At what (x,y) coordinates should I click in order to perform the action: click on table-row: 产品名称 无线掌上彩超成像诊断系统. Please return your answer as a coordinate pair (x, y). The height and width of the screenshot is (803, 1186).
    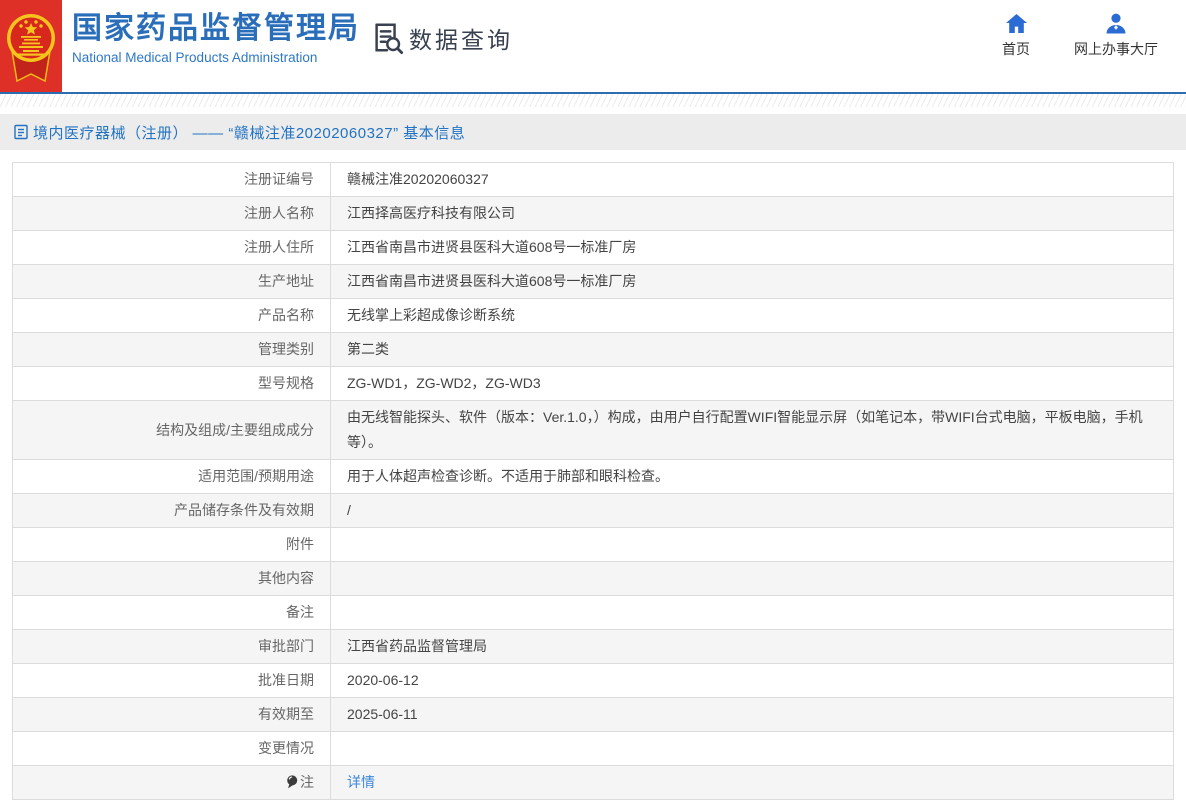
    Looking at the image, I should click on (593, 315).